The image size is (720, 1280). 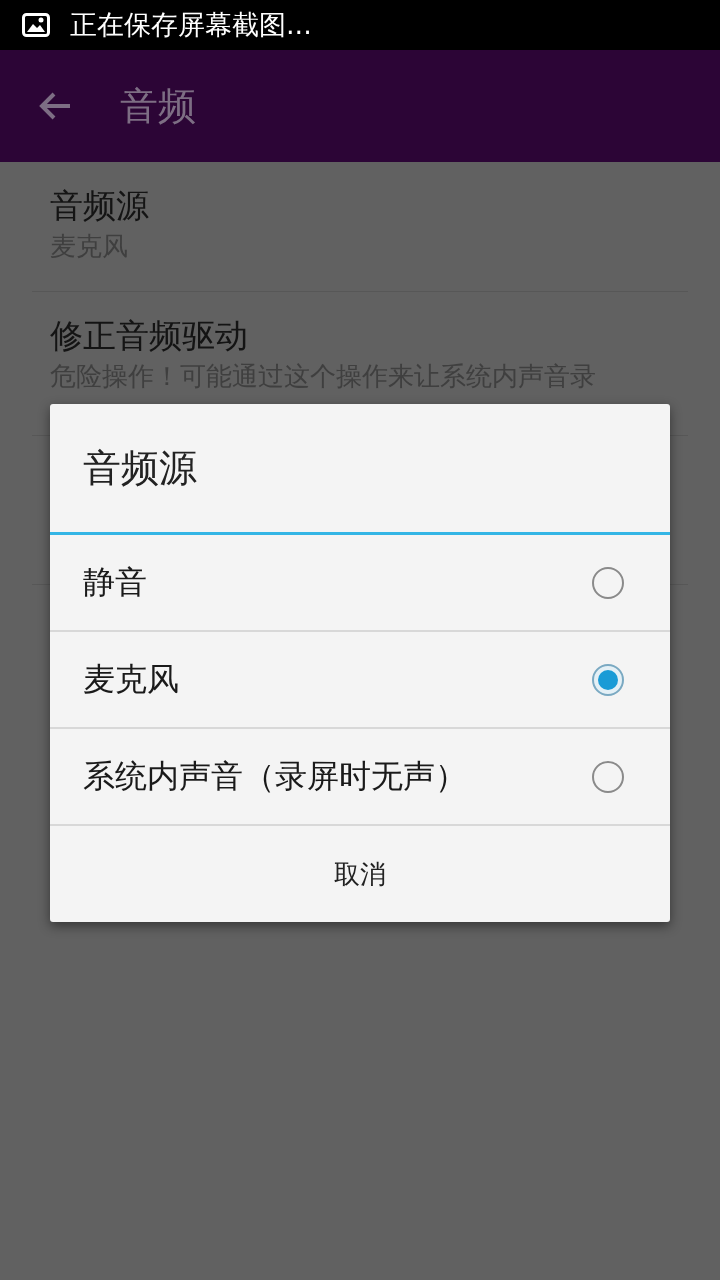 I want to click on cancel-button: 取消, so click(x=360, y=874).